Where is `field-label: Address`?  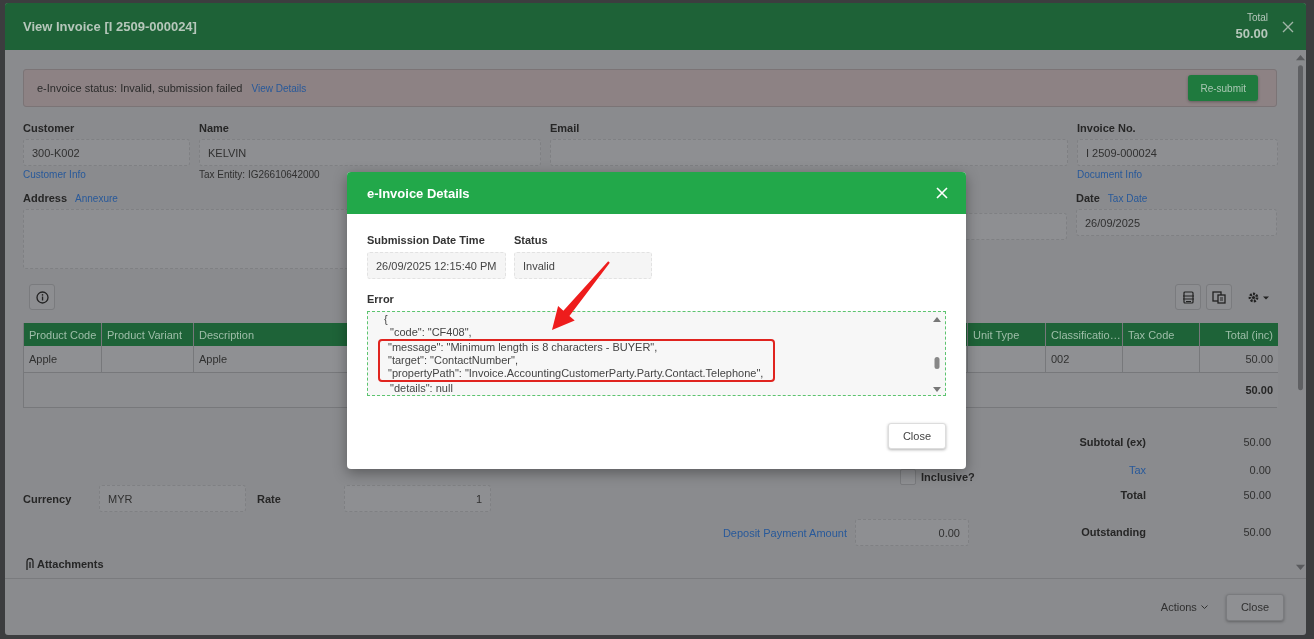 field-label: Address is located at coordinates (45, 198).